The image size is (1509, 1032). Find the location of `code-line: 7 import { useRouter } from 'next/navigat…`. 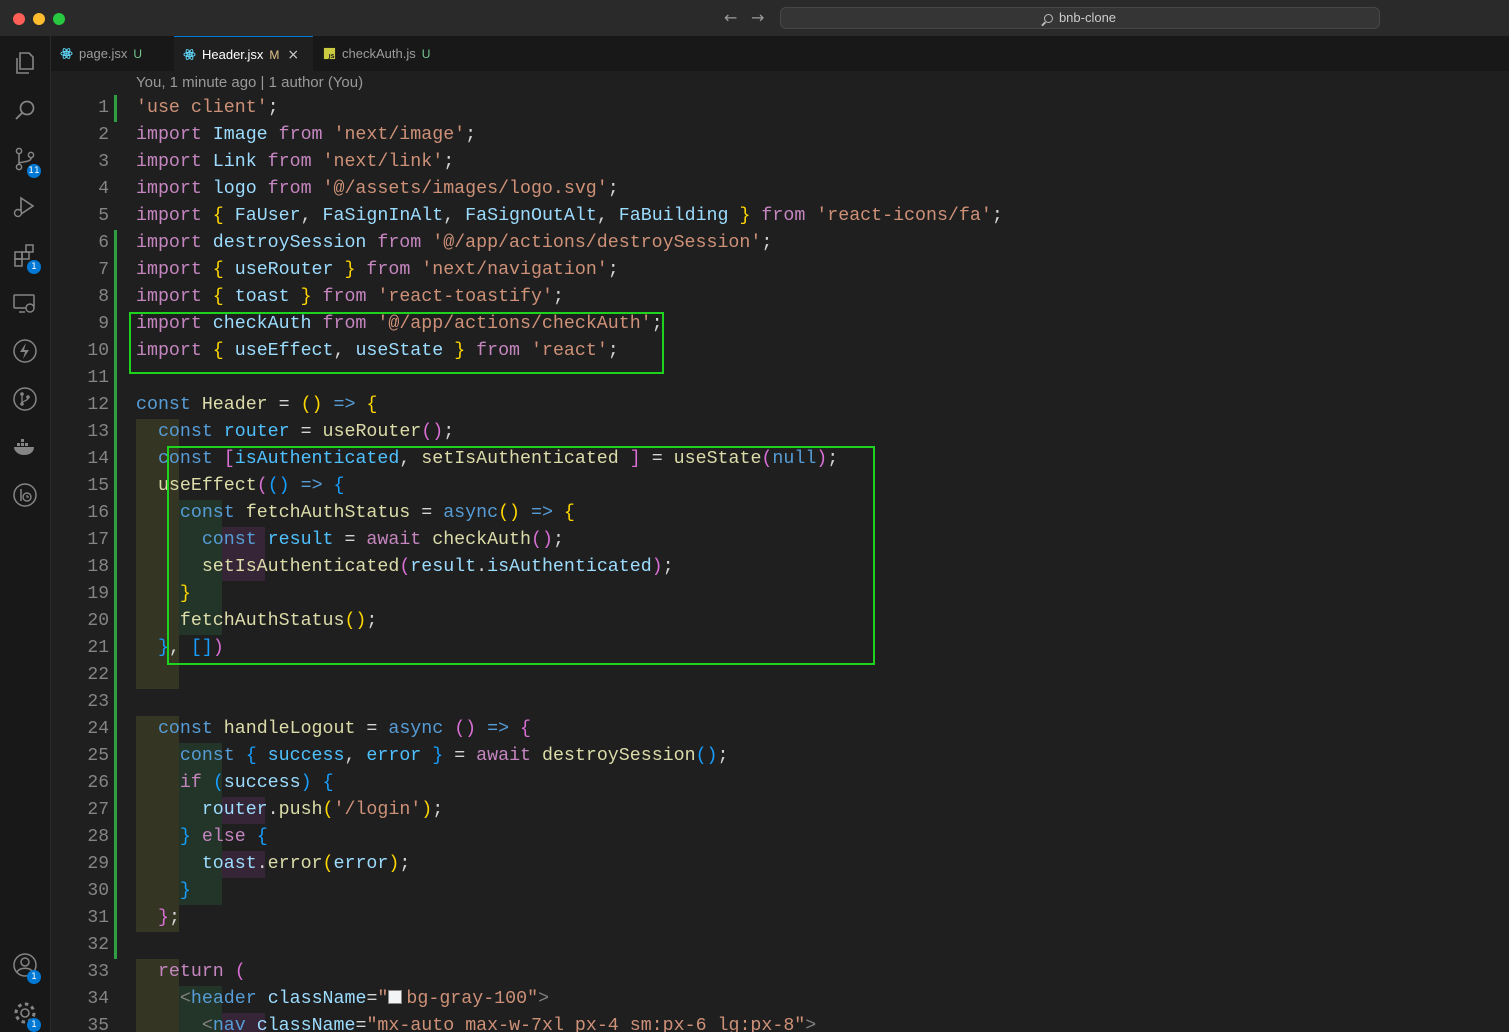

code-line: 7 import { useRouter } from 'next/navigat… is located at coordinates (780, 270).